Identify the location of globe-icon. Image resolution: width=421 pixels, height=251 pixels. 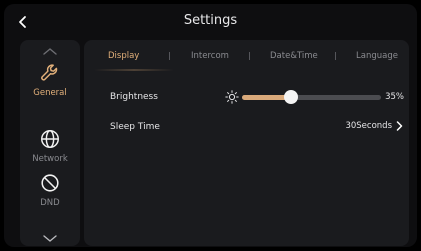
(50, 139).